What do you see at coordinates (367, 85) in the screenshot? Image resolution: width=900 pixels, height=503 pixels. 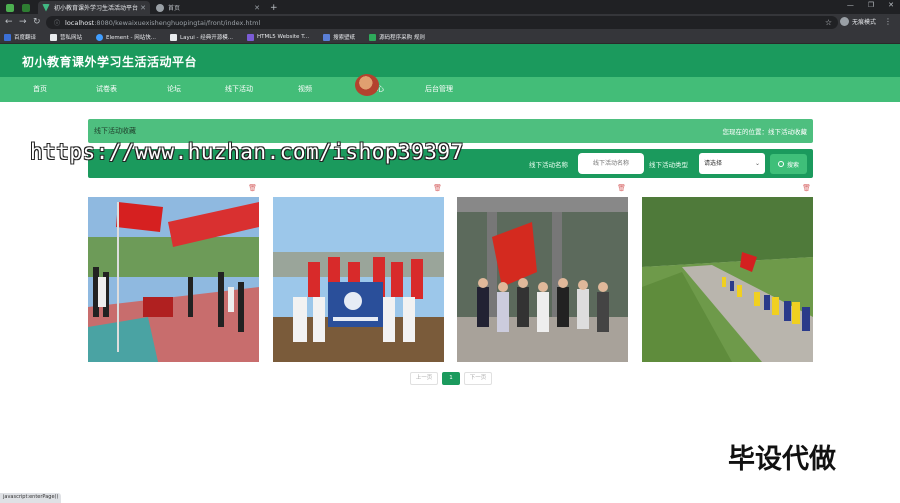 I see `cartoon-mascot-icon` at bounding box center [367, 85].